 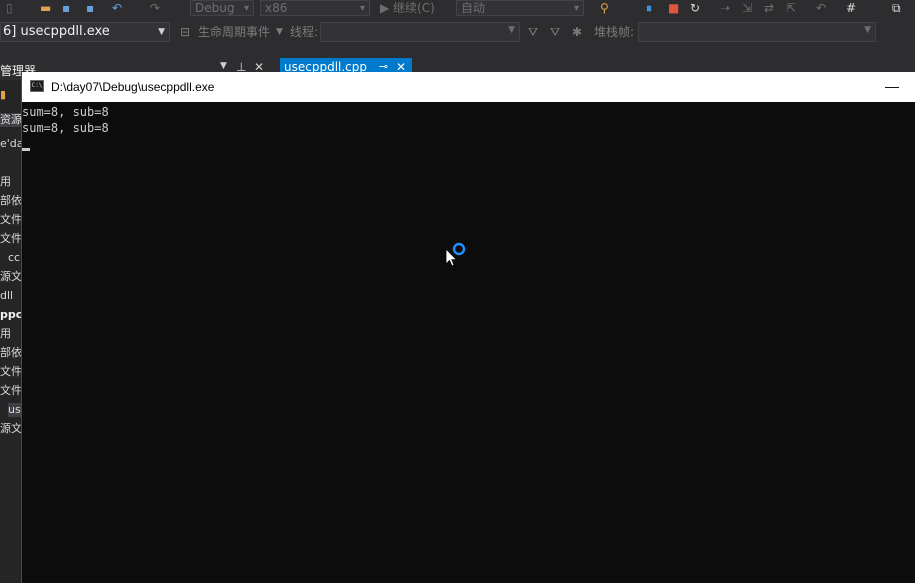 What do you see at coordinates (520, 8) in the screenshot?
I see `auto-select: 自动 ▾` at bounding box center [520, 8].